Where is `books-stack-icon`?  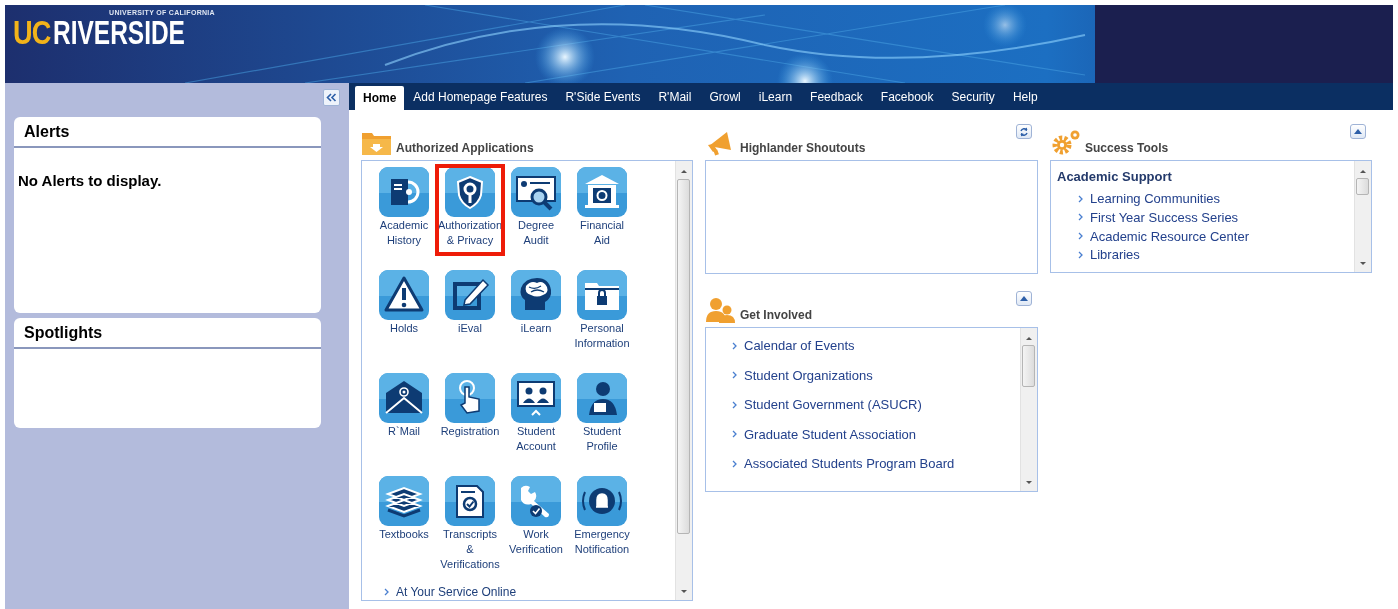
books-stack-icon is located at coordinates (404, 501).